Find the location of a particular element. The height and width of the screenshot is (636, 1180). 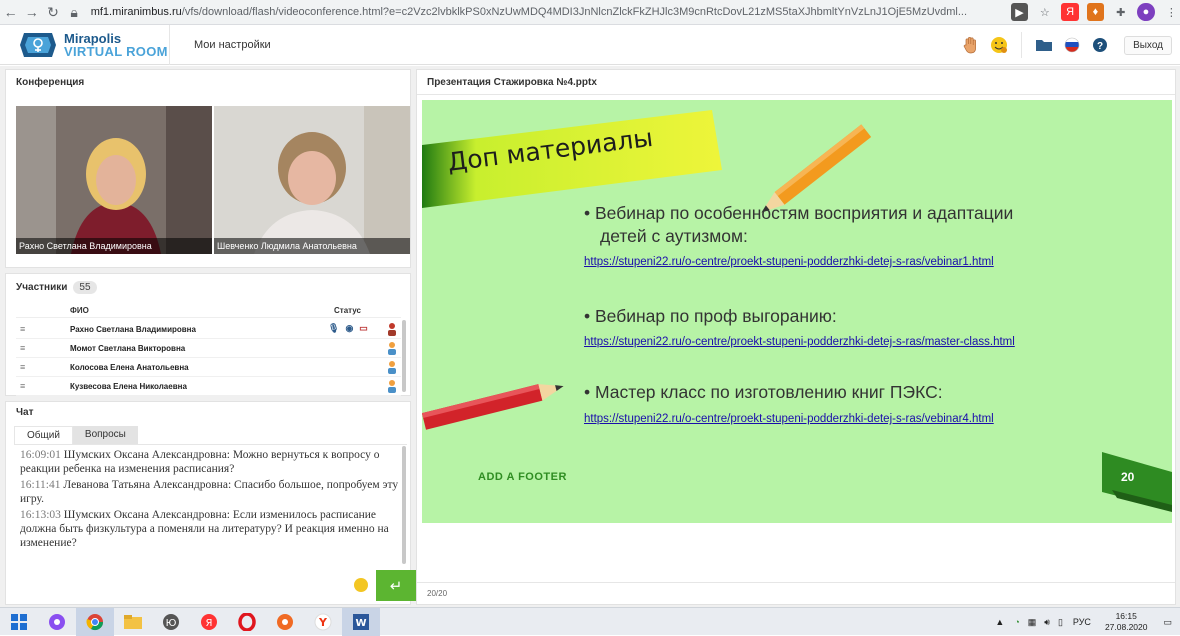

bookmark-star-icon: ☆ is located at coordinates (1044, 12).